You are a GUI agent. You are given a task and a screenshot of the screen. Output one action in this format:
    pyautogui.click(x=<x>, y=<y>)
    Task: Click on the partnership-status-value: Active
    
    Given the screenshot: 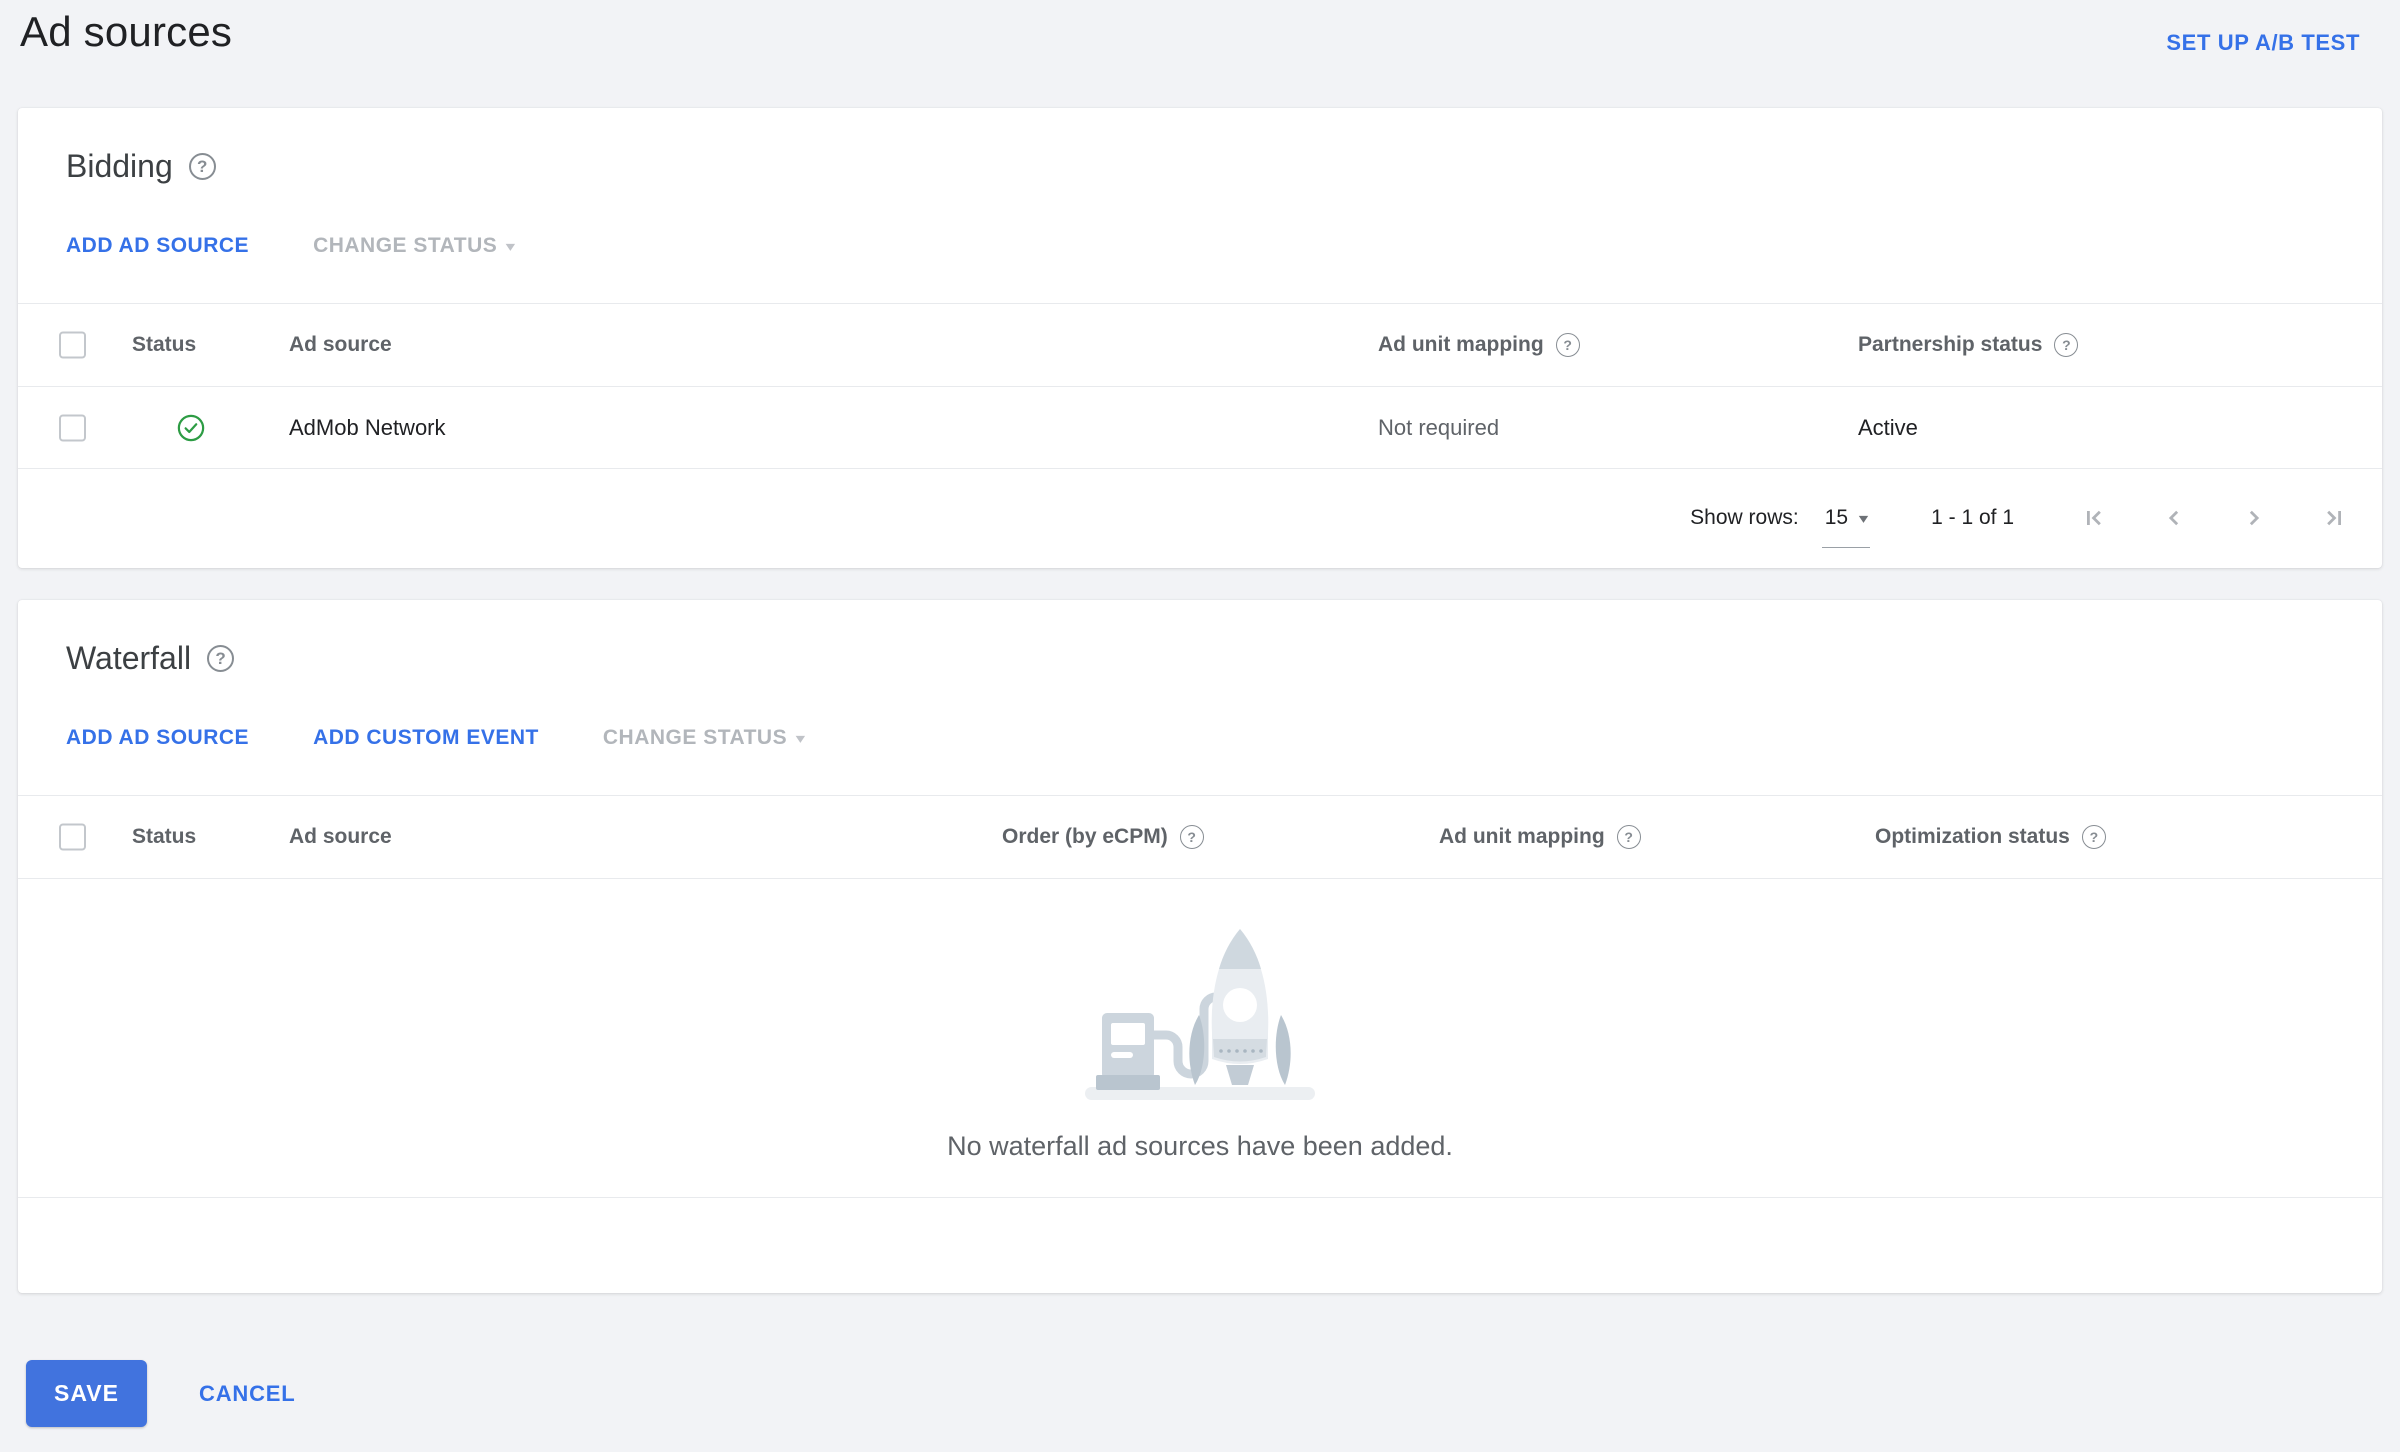 What is the action you would take?
    pyautogui.click(x=1888, y=427)
    